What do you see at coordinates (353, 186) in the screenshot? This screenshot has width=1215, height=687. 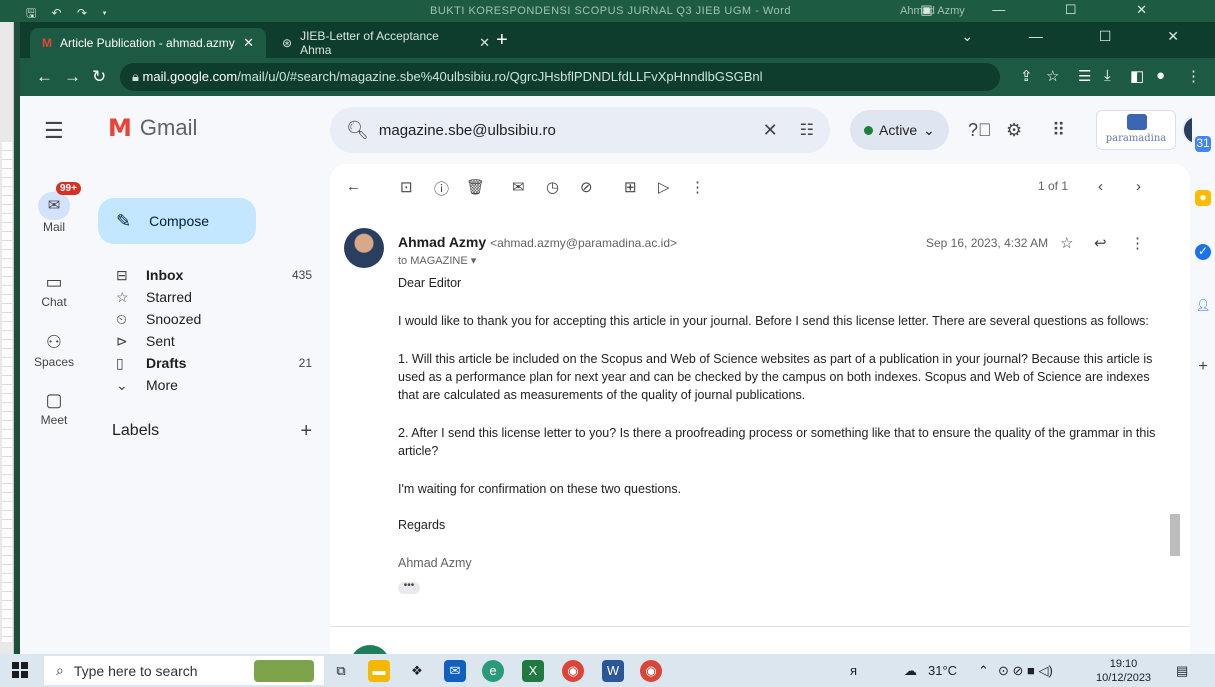 I see `back-to-list-icon: ←` at bounding box center [353, 186].